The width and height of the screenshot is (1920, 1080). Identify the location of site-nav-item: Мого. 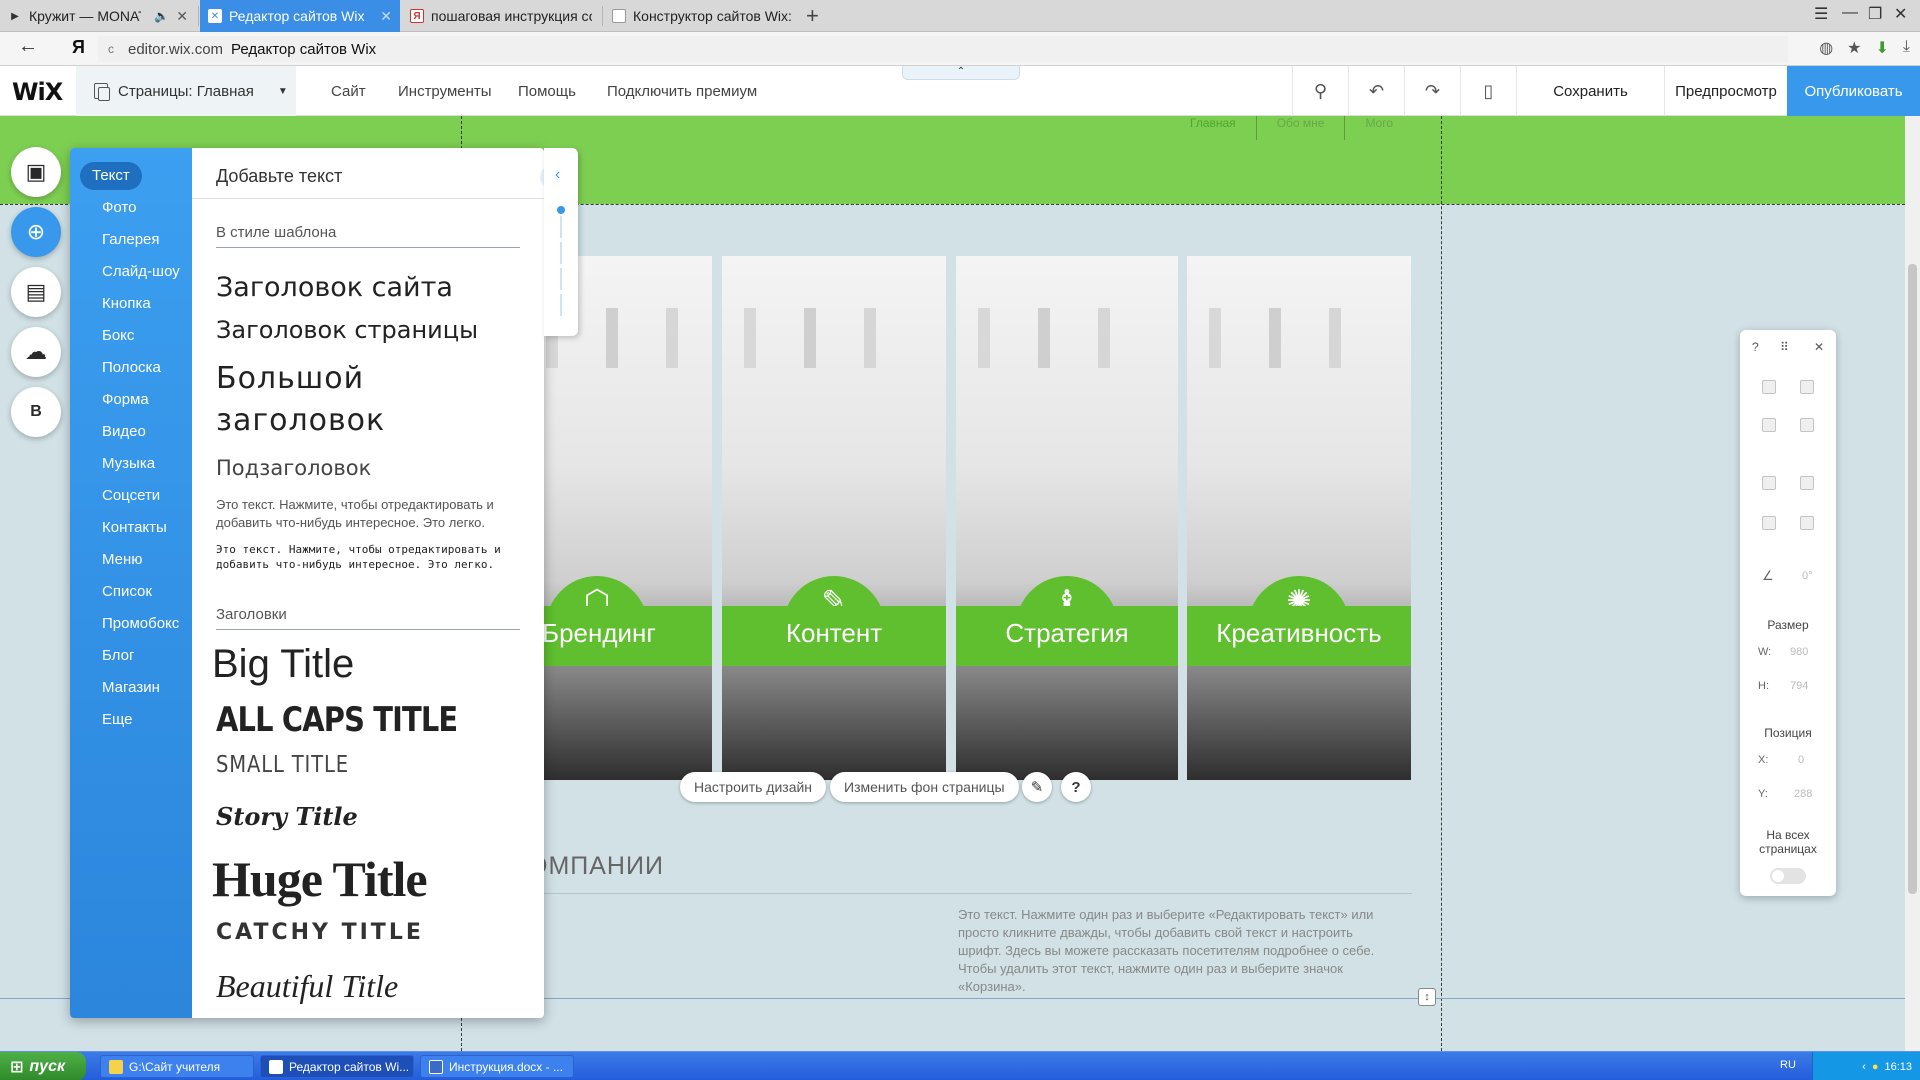
(1379, 128).